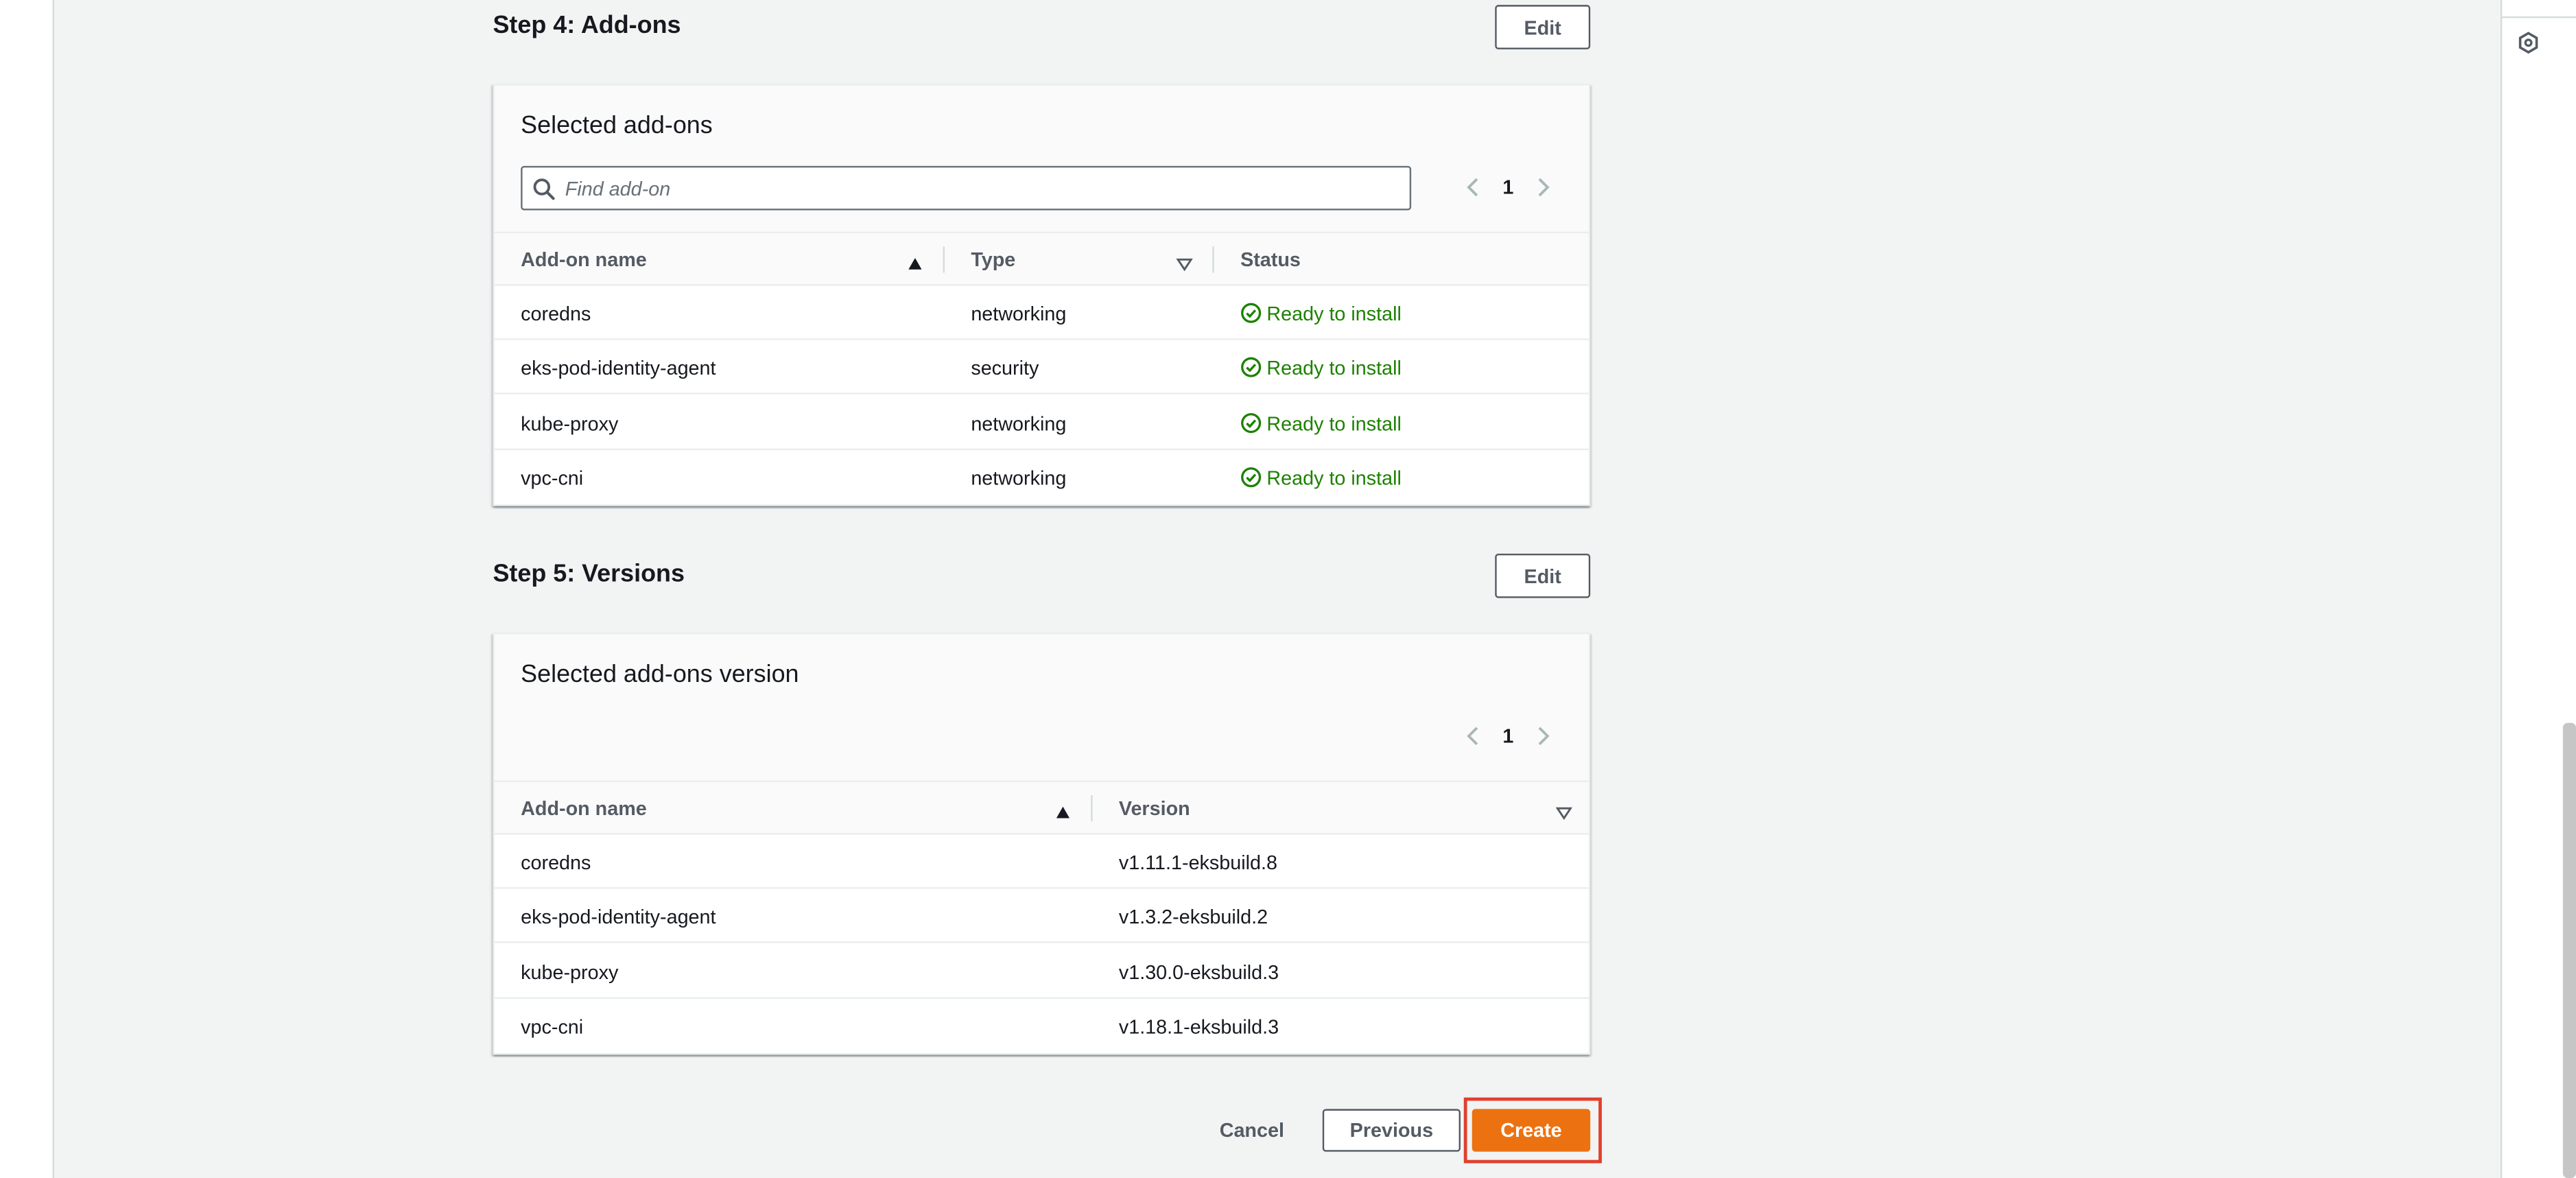  I want to click on find-addon-search, so click(966, 188).